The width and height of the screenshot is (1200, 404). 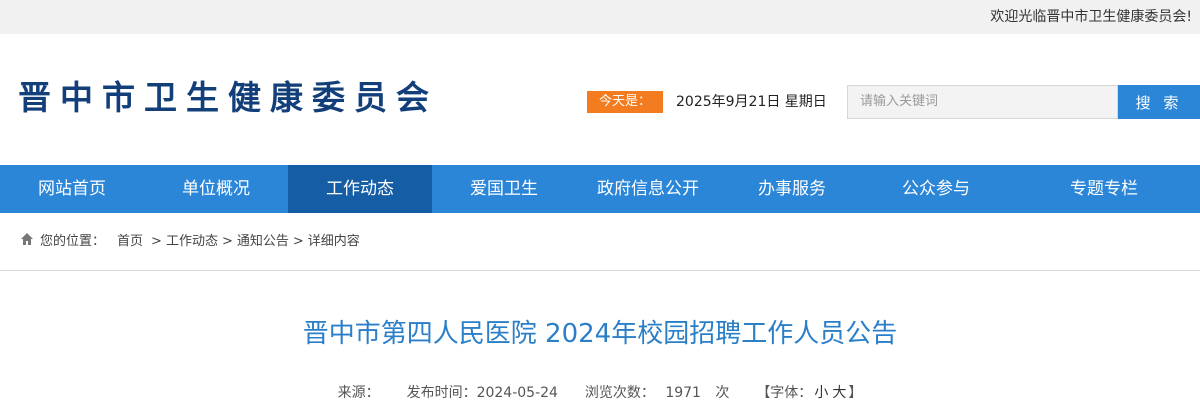 What do you see at coordinates (130, 242) in the screenshot?
I see `breadcrumb-home: 首页` at bounding box center [130, 242].